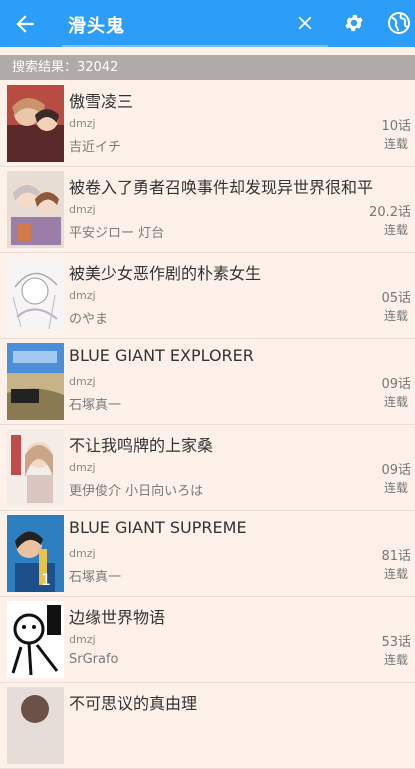 The height and width of the screenshot is (769, 415). I want to click on manga-title: 不可思议的真由理, so click(133, 703).